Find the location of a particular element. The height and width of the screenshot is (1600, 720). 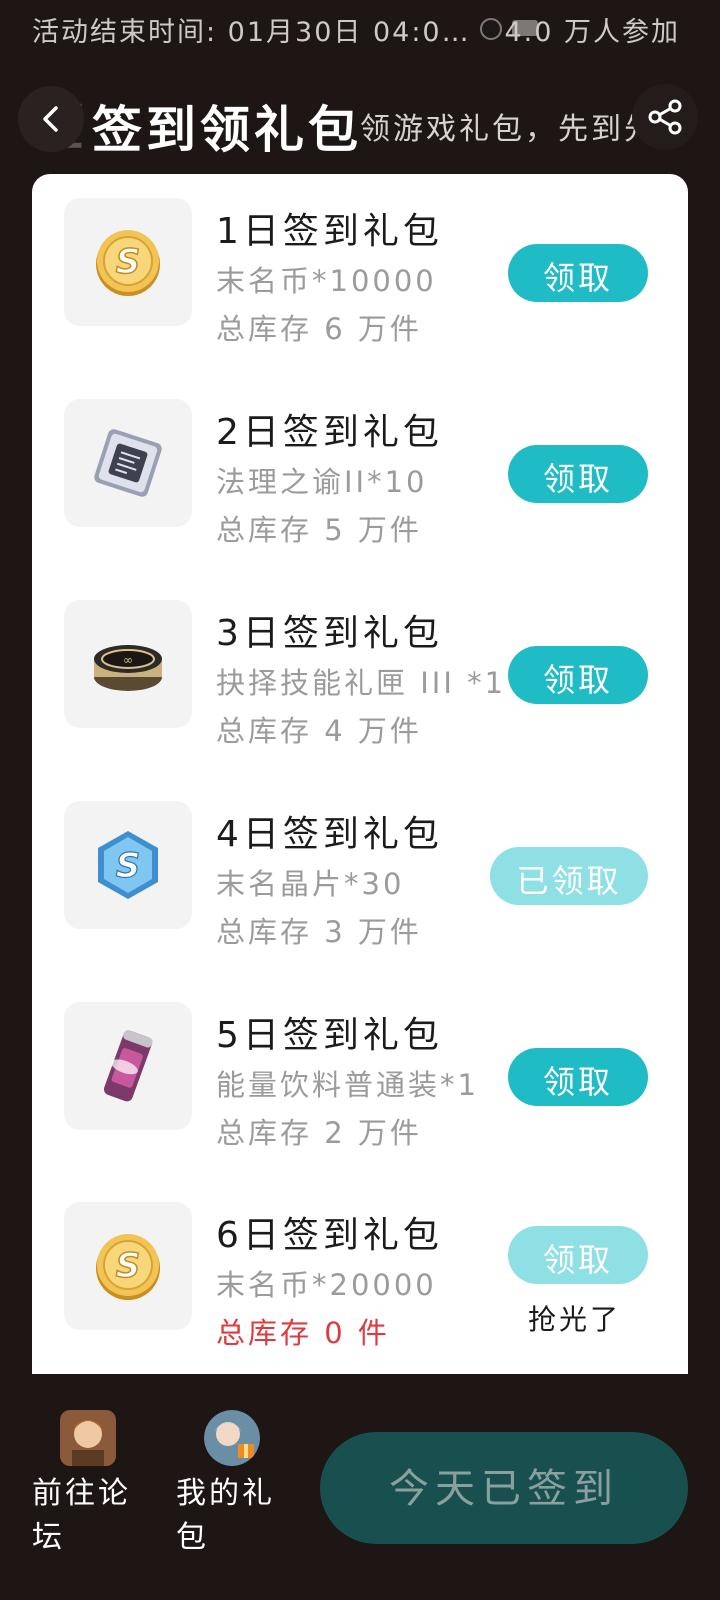

share-icon is located at coordinates (665, 117).